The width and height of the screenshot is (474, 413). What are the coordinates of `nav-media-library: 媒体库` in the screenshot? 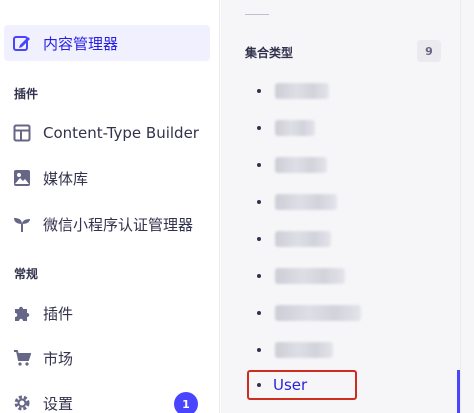 It's located at (107, 178).